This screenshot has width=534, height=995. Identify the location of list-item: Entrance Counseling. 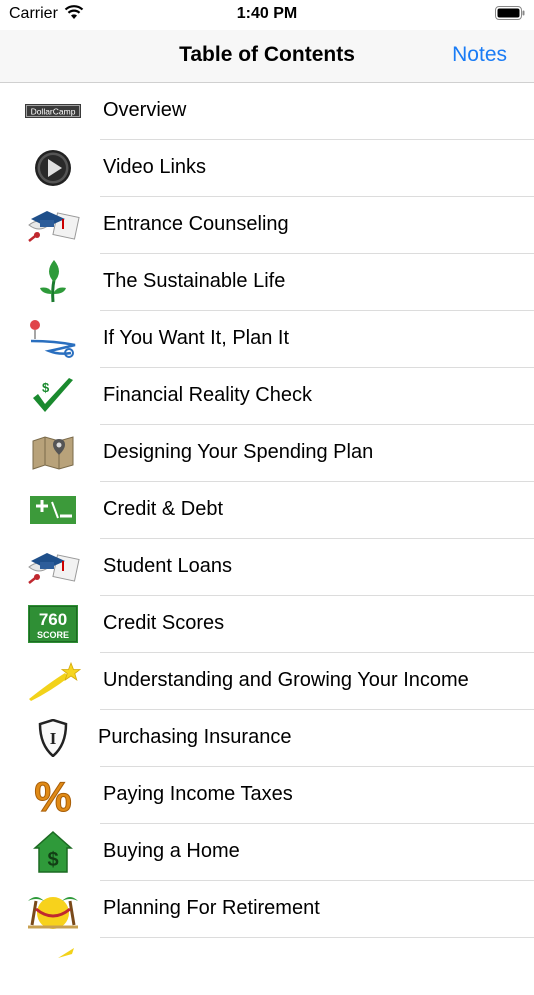
(267, 225).